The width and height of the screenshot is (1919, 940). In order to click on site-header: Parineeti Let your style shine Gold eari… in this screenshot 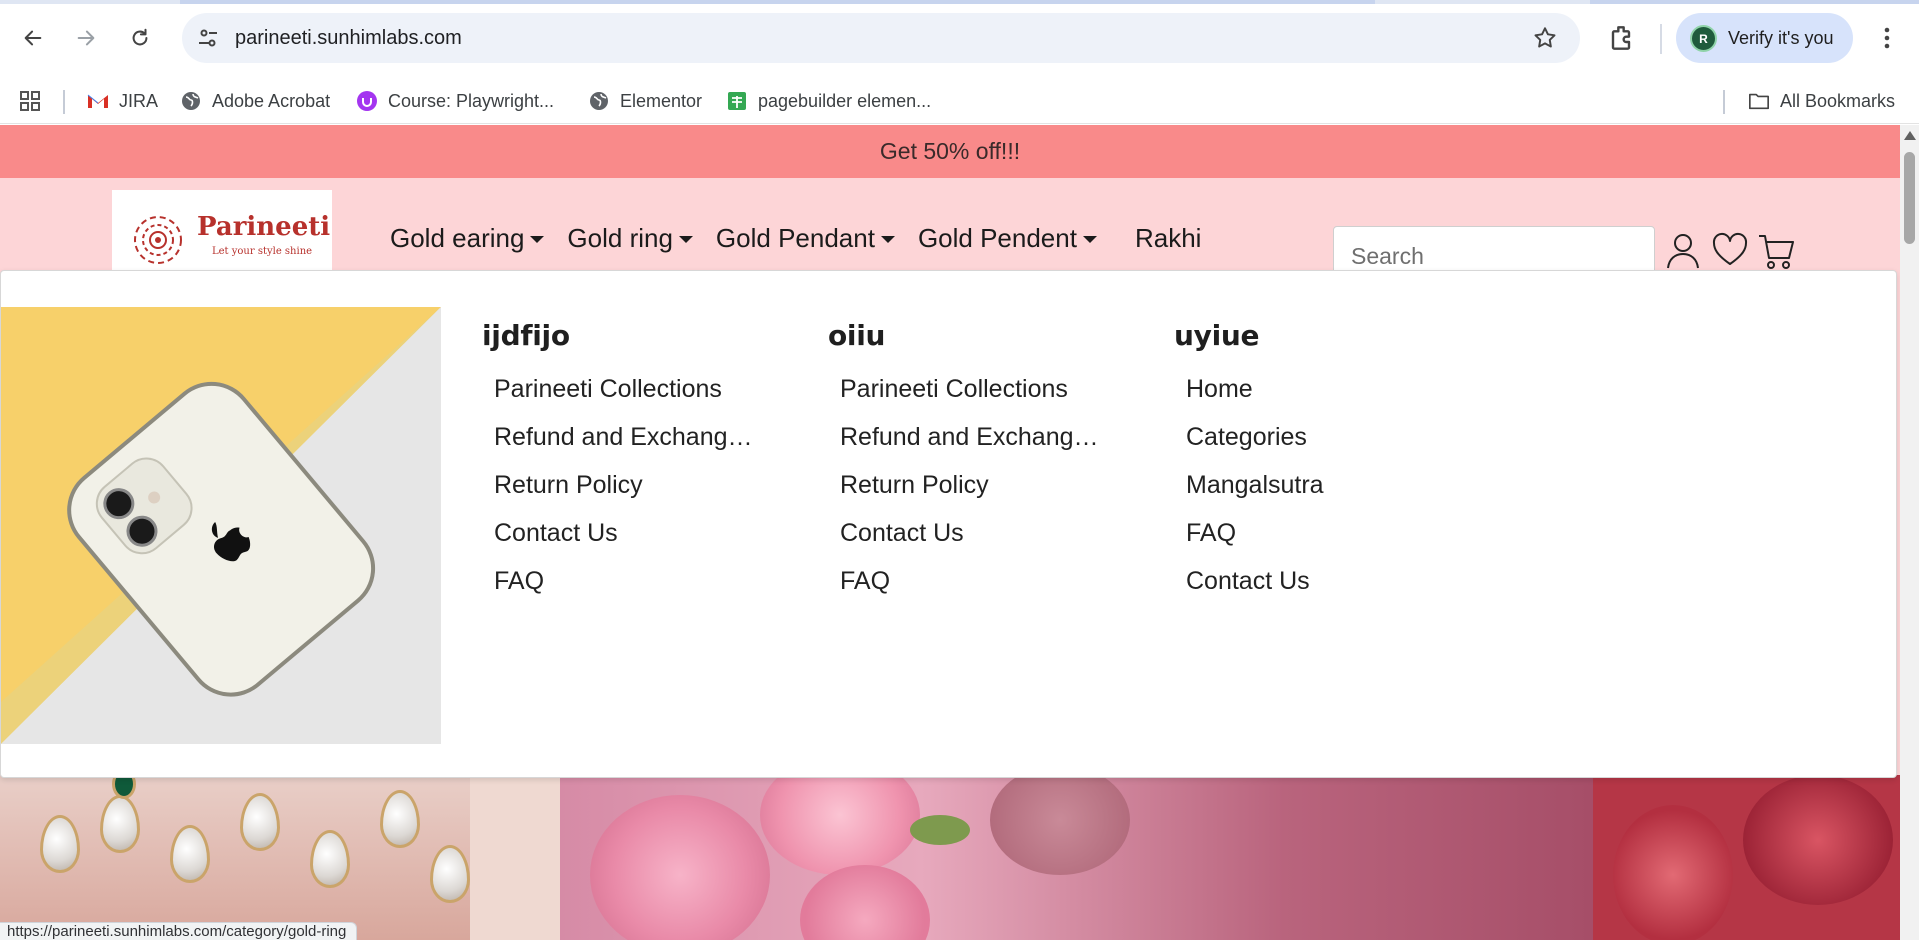, I will do `click(950, 232)`.